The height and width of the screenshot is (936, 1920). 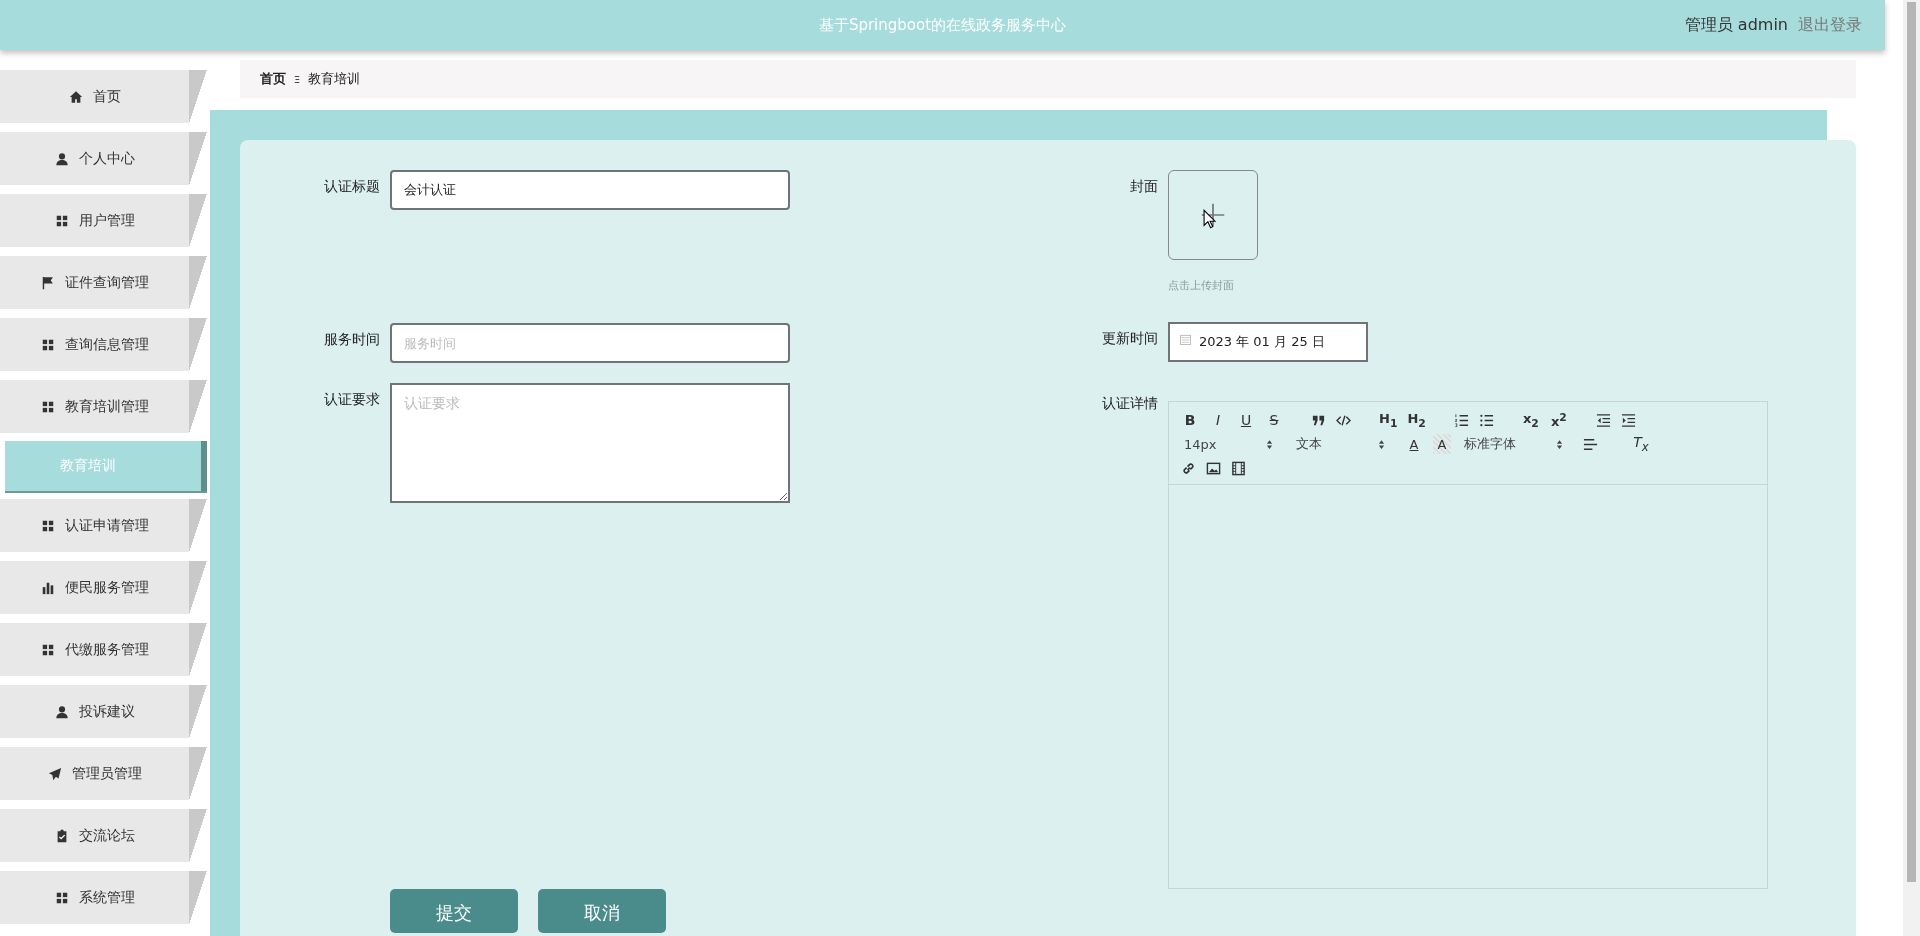 What do you see at coordinates (1736, 25) in the screenshot?
I see `user-label: 管理员 admin` at bounding box center [1736, 25].